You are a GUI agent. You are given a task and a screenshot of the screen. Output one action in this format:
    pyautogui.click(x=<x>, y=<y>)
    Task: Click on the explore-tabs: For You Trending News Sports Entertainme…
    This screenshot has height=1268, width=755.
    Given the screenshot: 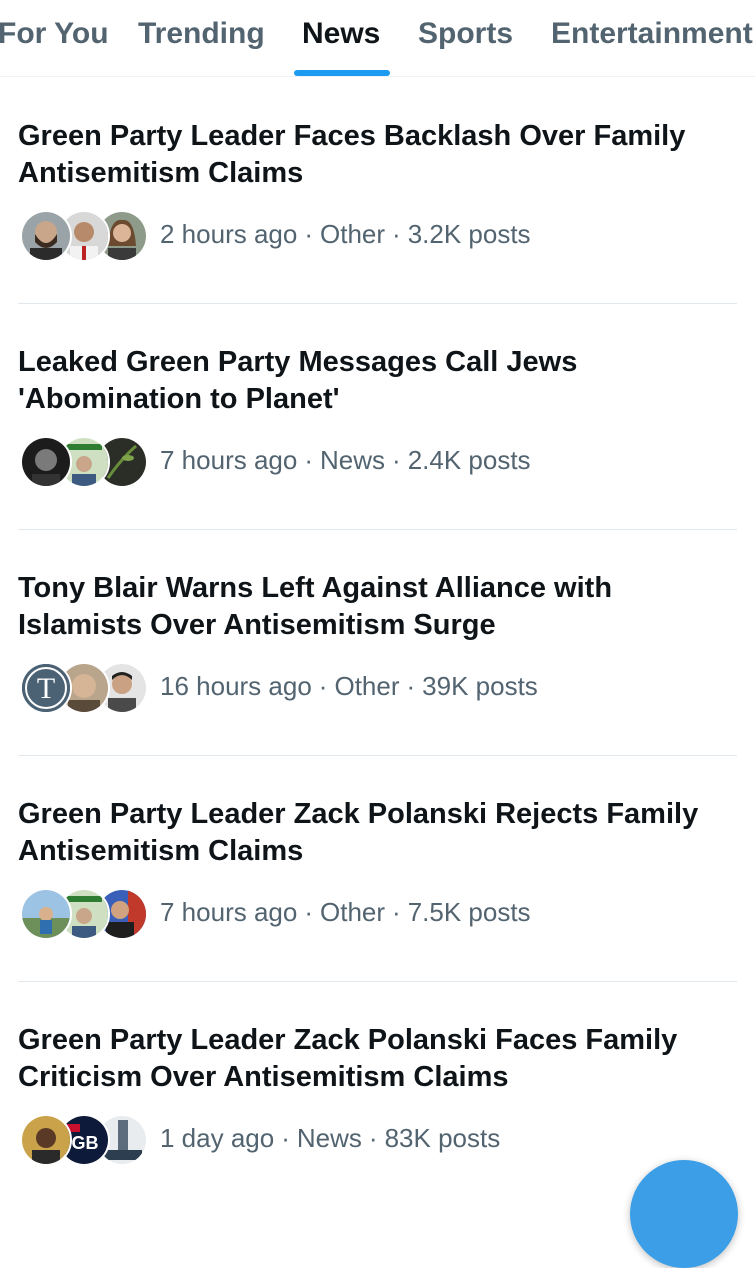 What is the action you would take?
    pyautogui.click(x=377, y=38)
    